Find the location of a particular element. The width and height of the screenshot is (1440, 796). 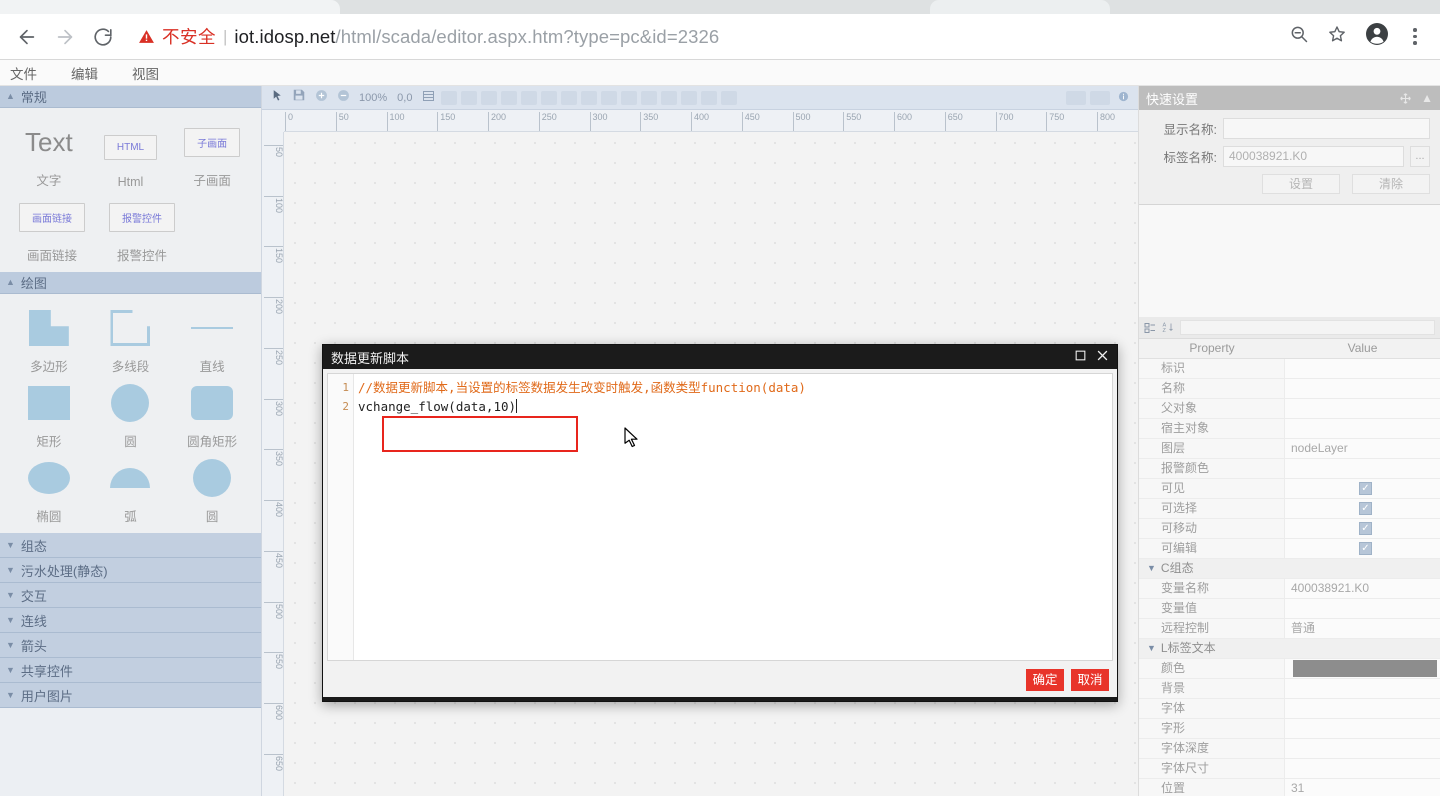

toolbar-button-align-center is located at coordinates (469, 97).